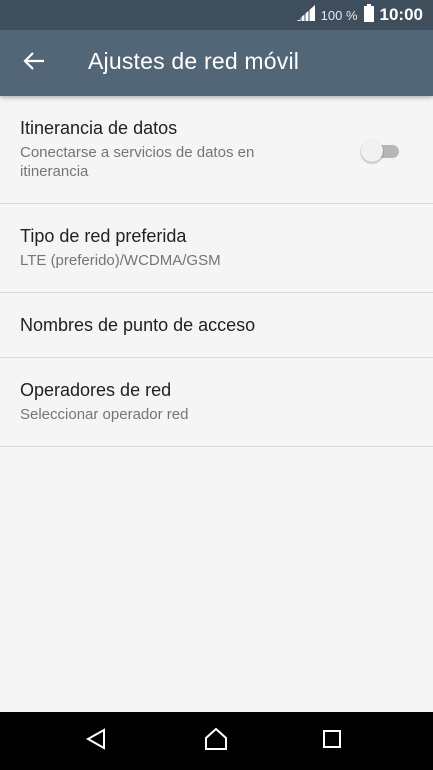 This screenshot has height=770, width=433. Describe the element at coordinates (359, 15) in the screenshot. I see `status-indicators: 100 % 10:00` at that location.